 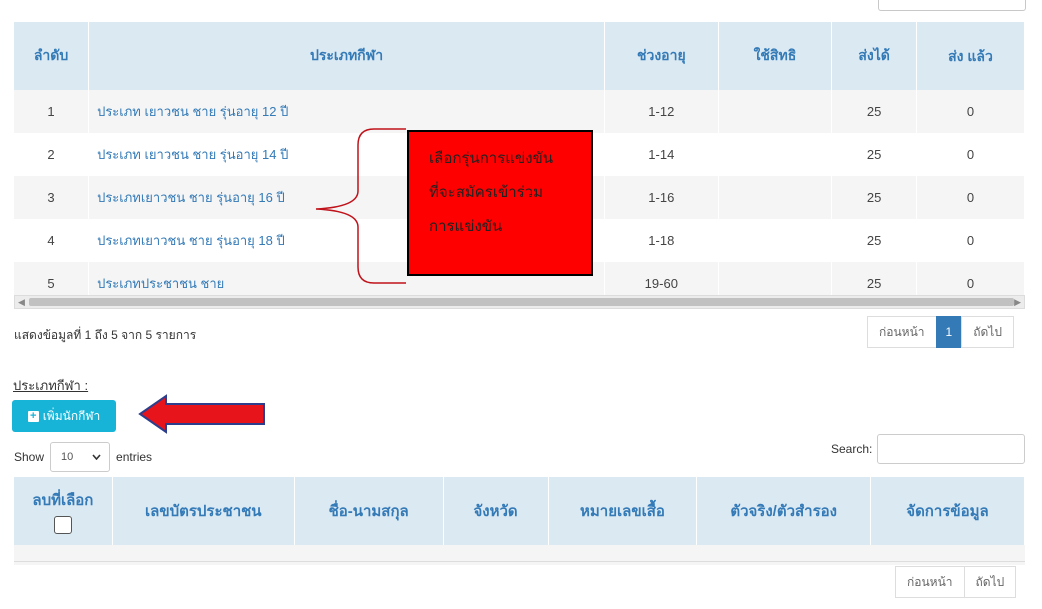 I want to click on search-input, so click(x=951, y=449).